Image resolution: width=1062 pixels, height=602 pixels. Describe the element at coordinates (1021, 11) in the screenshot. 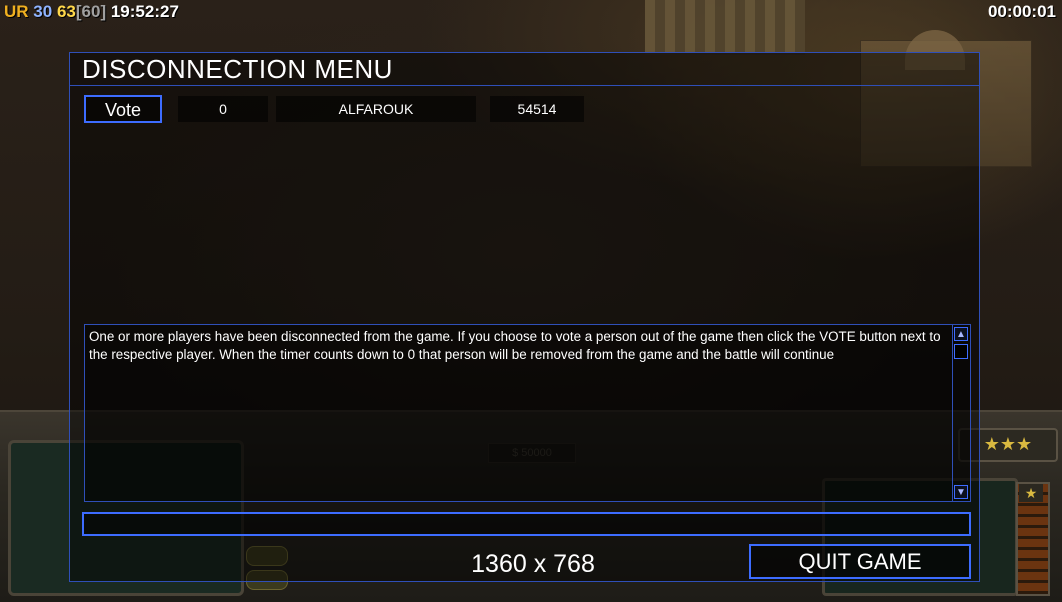

I see `game-timer: 00:00:01` at that location.